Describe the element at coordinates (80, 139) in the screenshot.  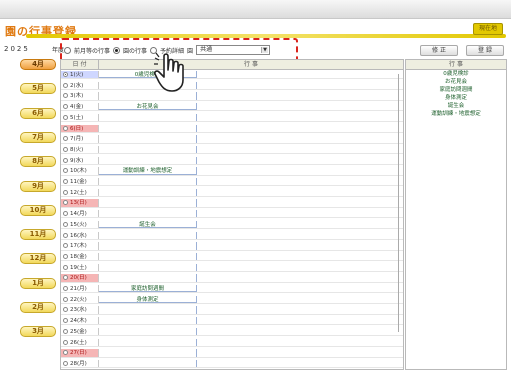
I see `date-cell: 7(月)` at that location.